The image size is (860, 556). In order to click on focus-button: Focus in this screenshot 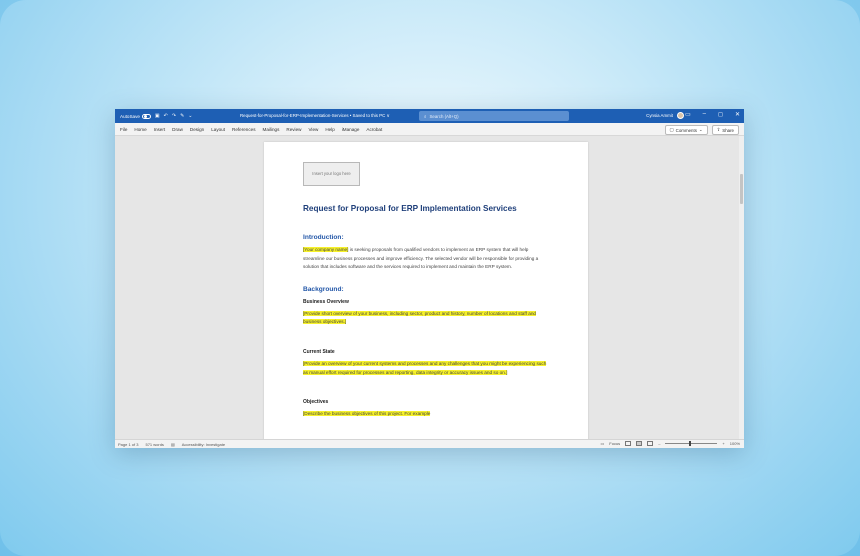, I will do `click(614, 443)`.